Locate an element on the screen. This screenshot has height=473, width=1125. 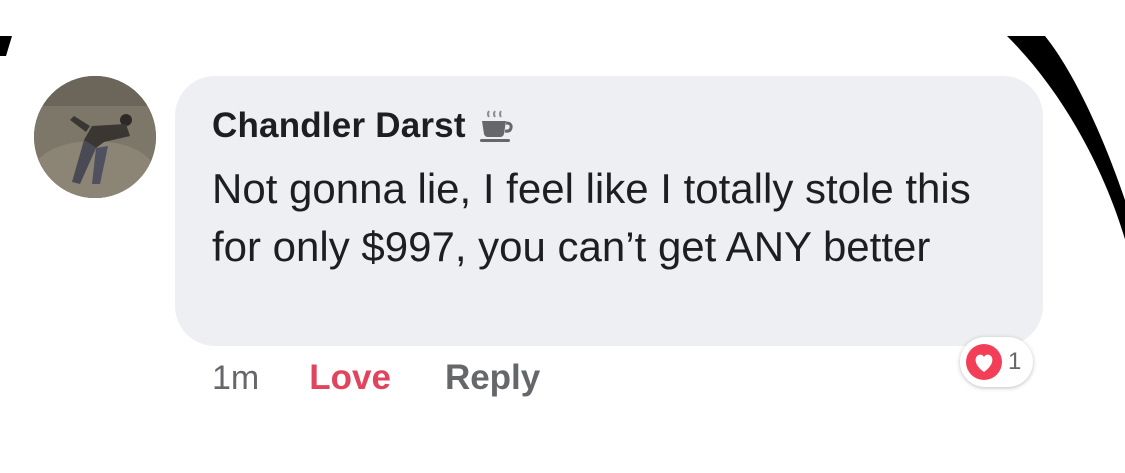
author-row: Chandler Darst is located at coordinates (607, 126).